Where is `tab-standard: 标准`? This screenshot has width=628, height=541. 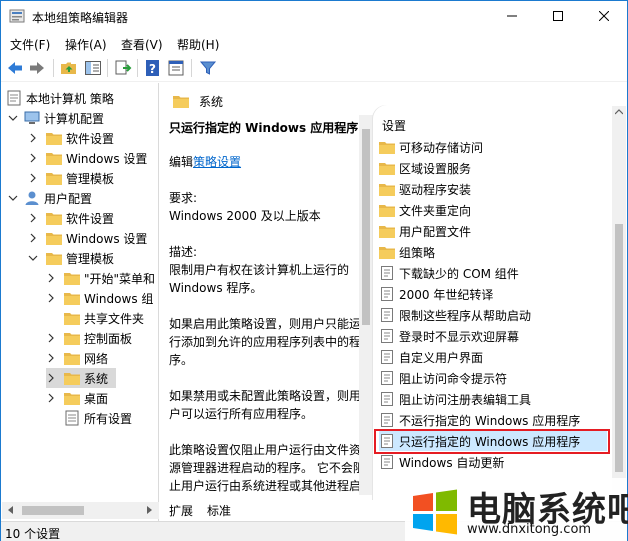
tab-standard: 标准 is located at coordinates (219, 510).